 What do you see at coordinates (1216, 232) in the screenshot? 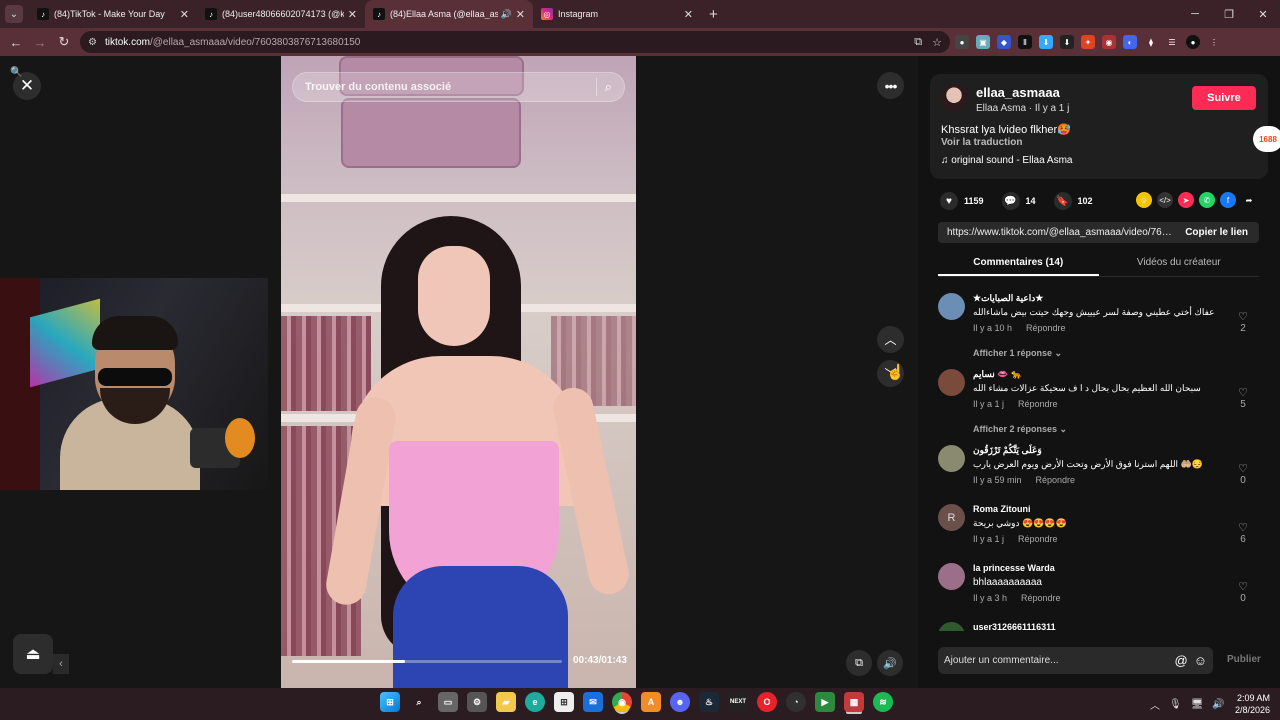
I see `copy-link-button: Copier le lien` at bounding box center [1216, 232].